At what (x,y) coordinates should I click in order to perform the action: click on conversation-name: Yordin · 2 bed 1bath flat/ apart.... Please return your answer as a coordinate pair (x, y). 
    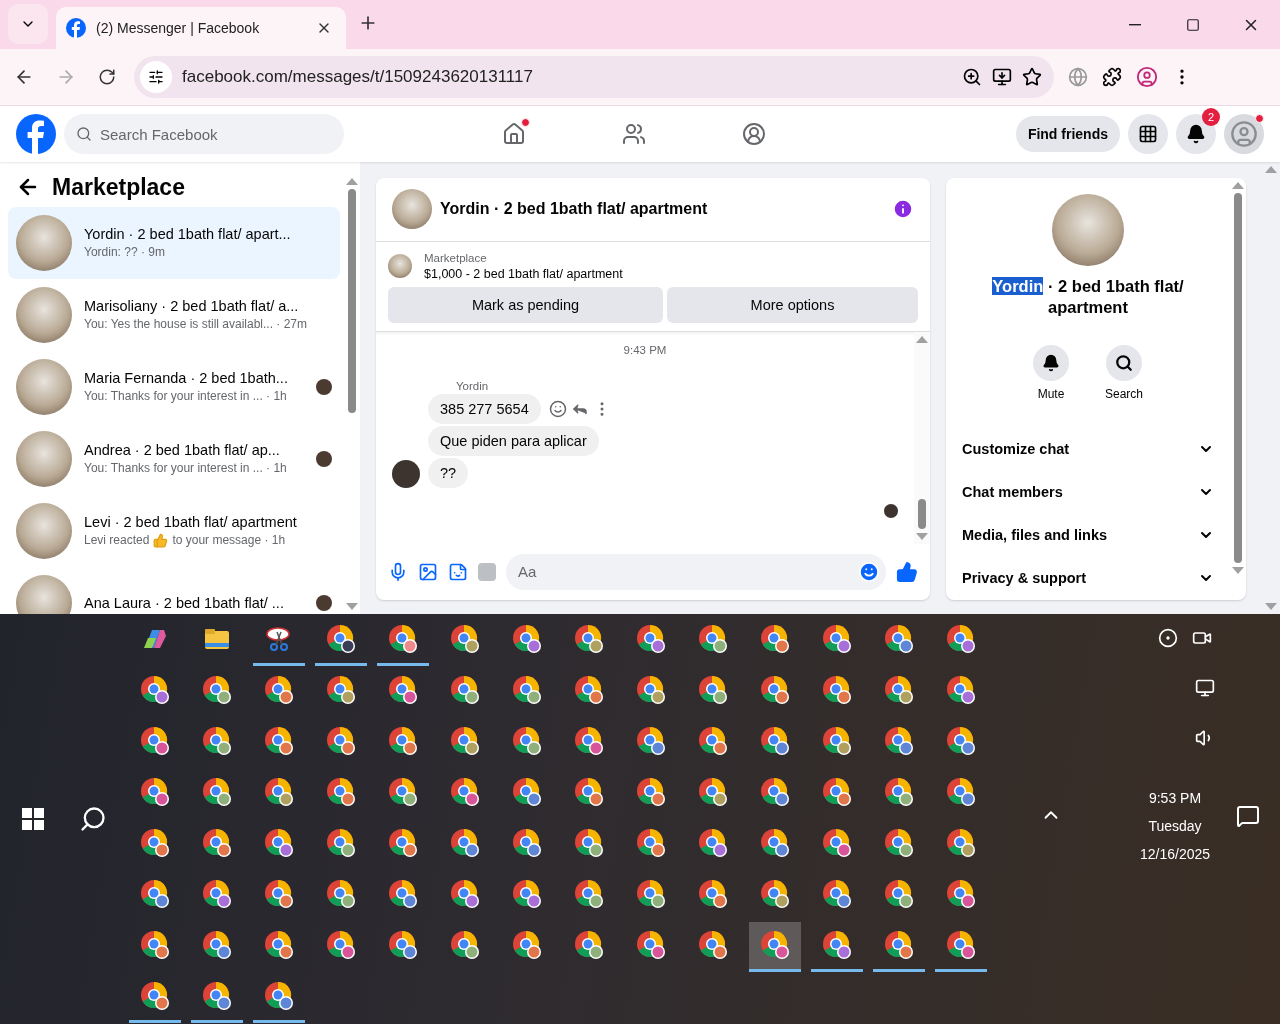
    Looking at the image, I should click on (188, 234).